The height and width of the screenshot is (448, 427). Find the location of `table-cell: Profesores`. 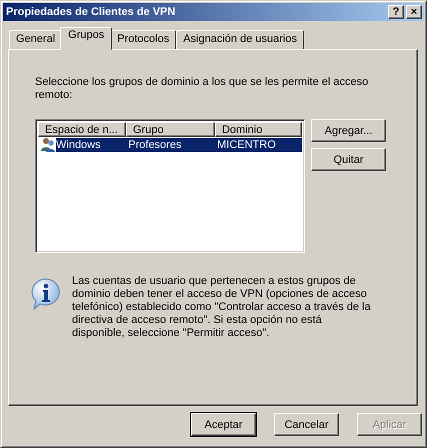

table-cell: Profesores is located at coordinates (171, 145).